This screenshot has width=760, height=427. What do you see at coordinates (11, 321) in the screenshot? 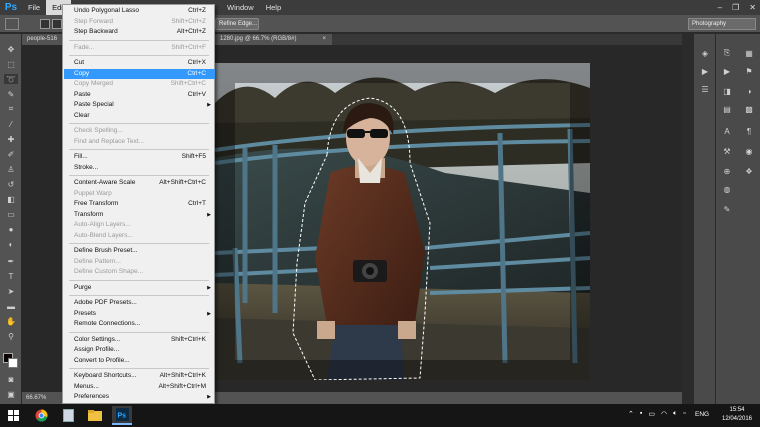
I see `hand-tool-icon: ✋` at bounding box center [11, 321].